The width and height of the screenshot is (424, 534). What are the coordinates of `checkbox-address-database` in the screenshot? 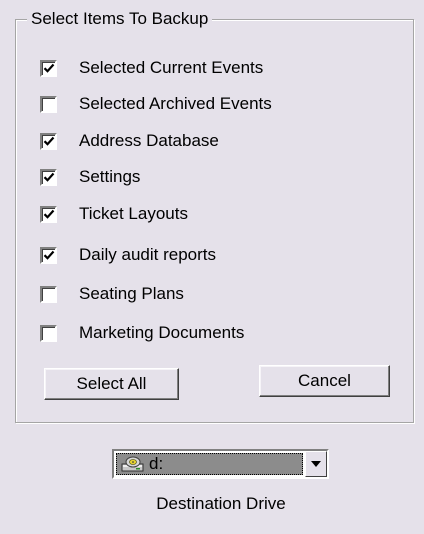 It's located at (48, 141).